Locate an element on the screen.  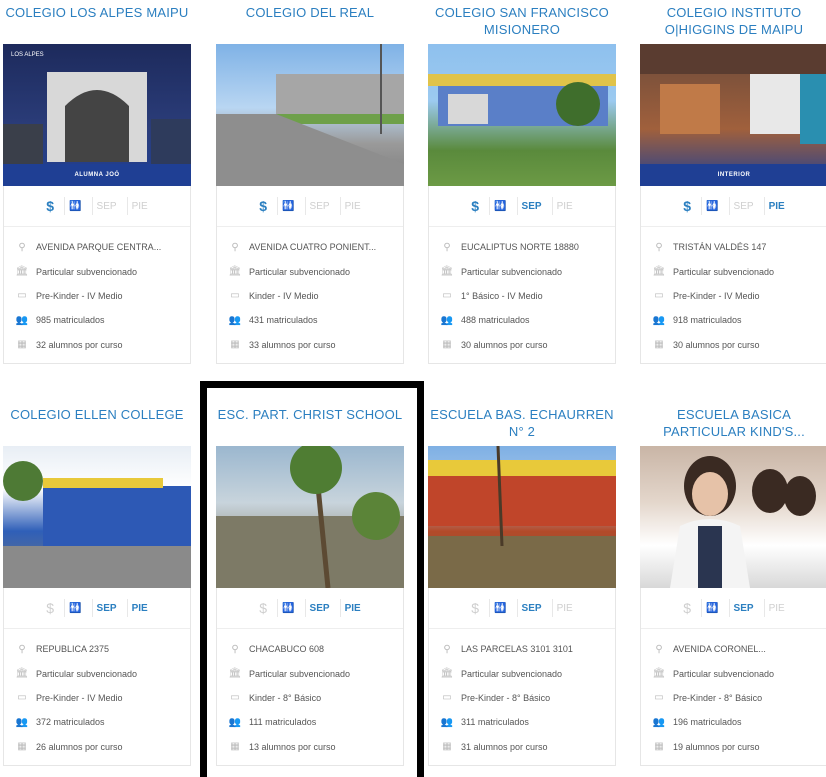
school-address: LAS PARCELAS 3101 3101 is located at coordinates (517, 649).